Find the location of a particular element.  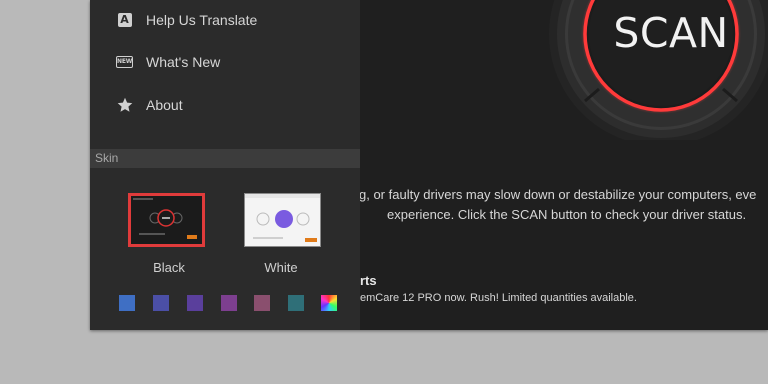

skin-white-preview is located at coordinates (282, 220).